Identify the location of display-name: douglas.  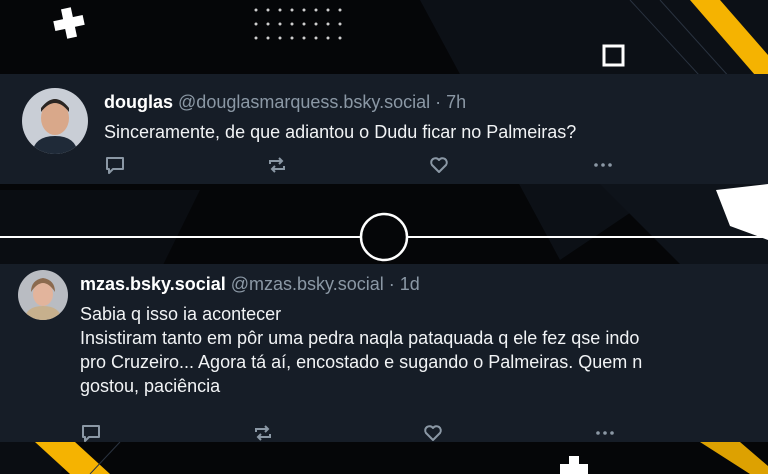
(138, 102).